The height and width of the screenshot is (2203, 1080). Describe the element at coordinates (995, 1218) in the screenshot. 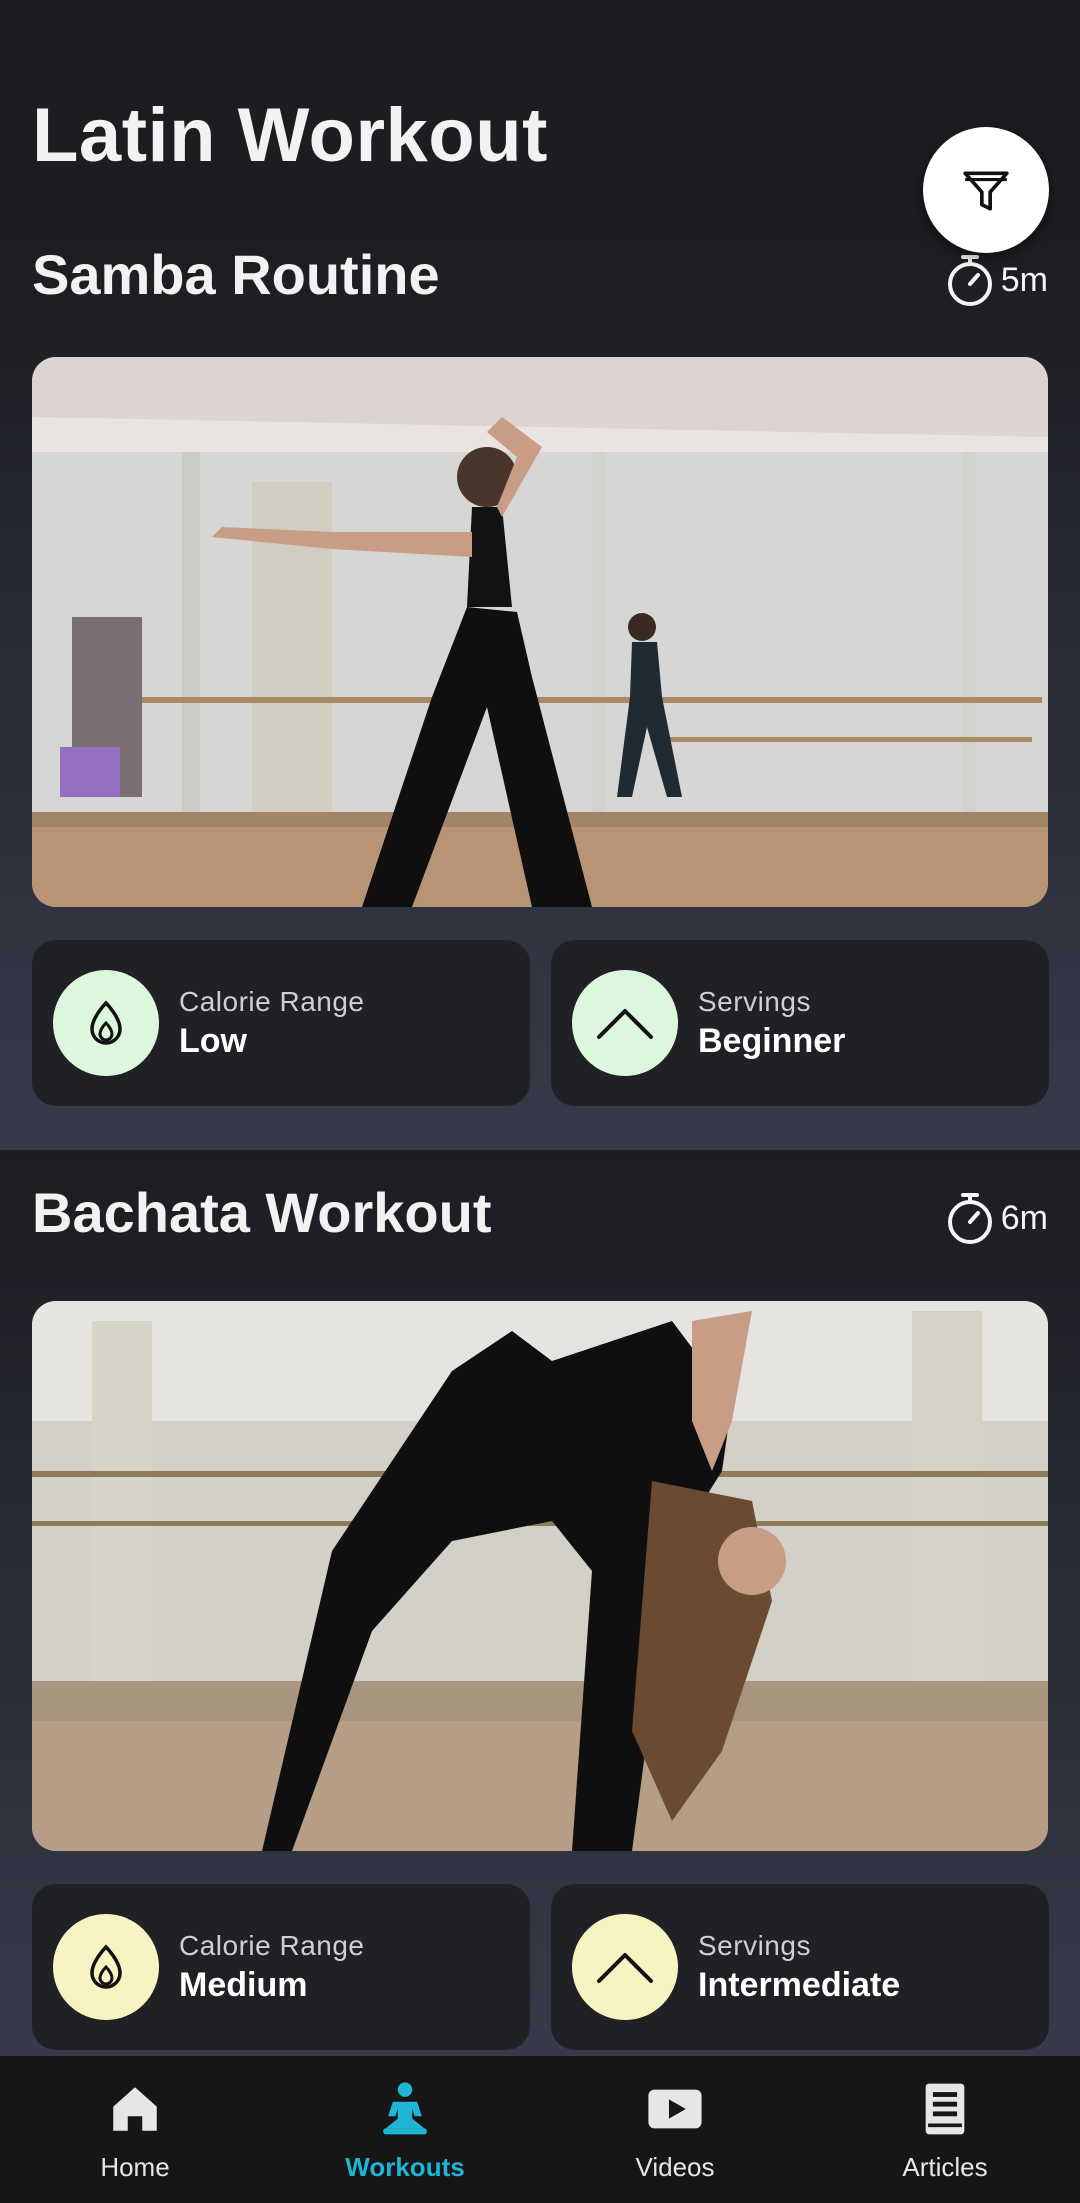

I see `workout-duration: 6m` at that location.